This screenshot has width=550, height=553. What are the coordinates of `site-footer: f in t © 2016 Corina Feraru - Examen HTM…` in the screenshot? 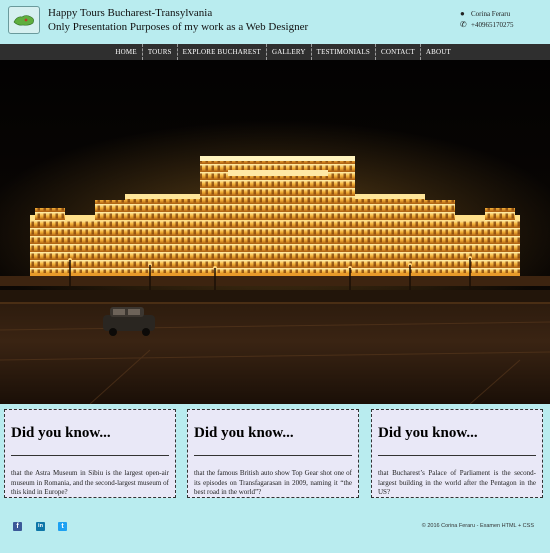 It's located at (275, 527).